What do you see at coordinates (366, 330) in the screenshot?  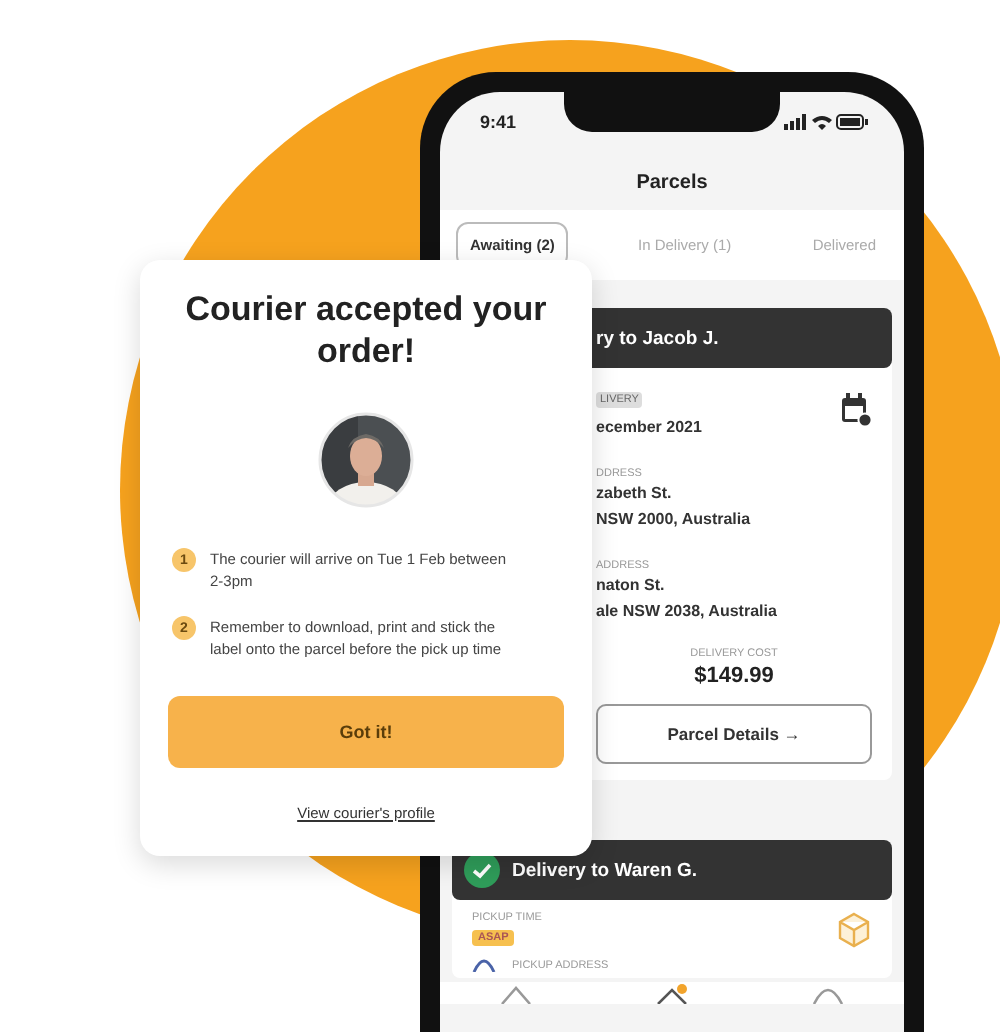 I see `dialog-title: Courier accepted your order!` at bounding box center [366, 330].